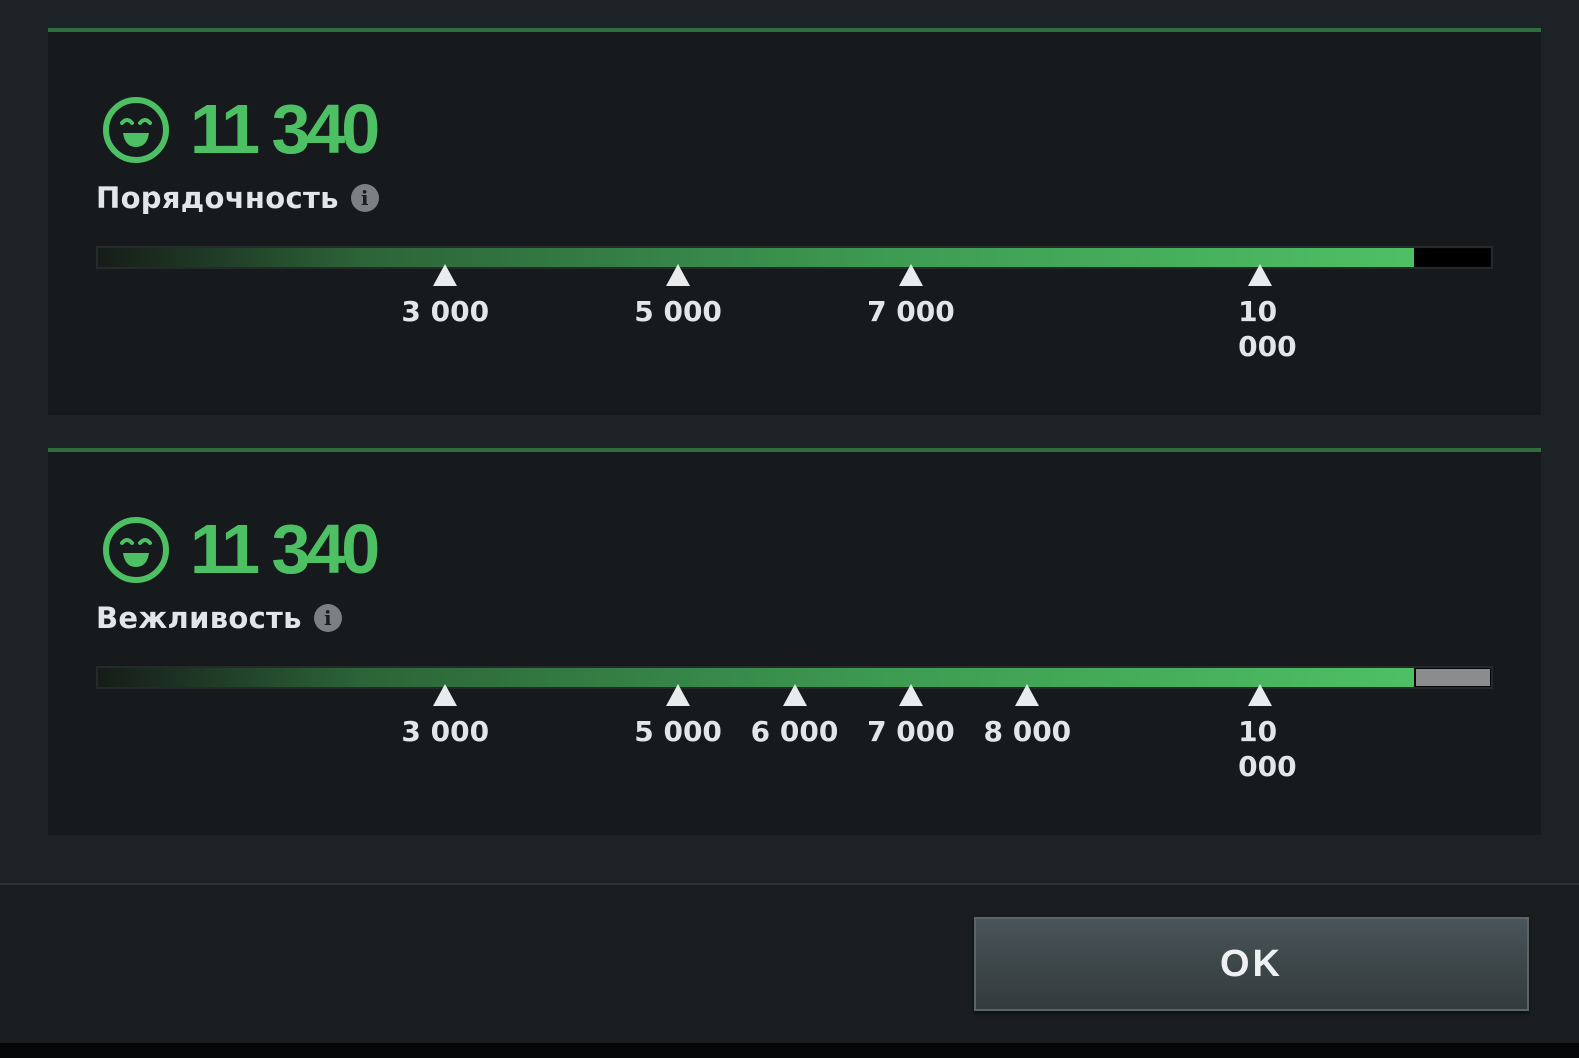 The width and height of the screenshot is (1579, 1058). I want to click on milestone-marker: 8 000, so click(1027, 716).